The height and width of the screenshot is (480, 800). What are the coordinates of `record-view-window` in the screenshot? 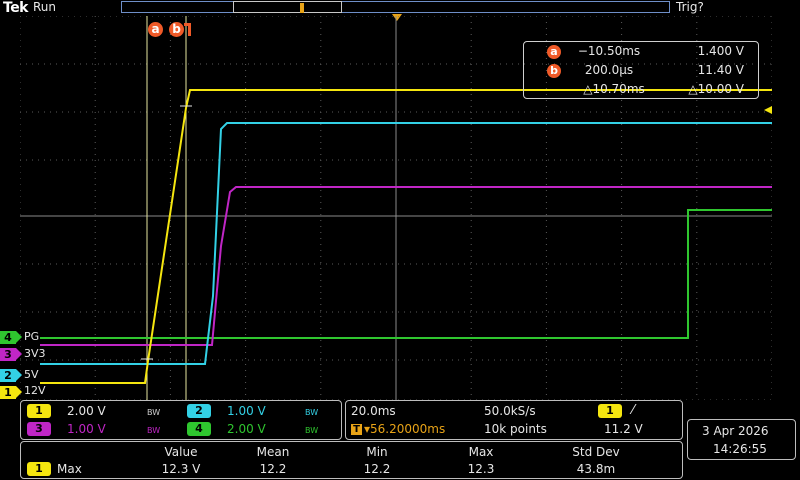 It's located at (287, 7).